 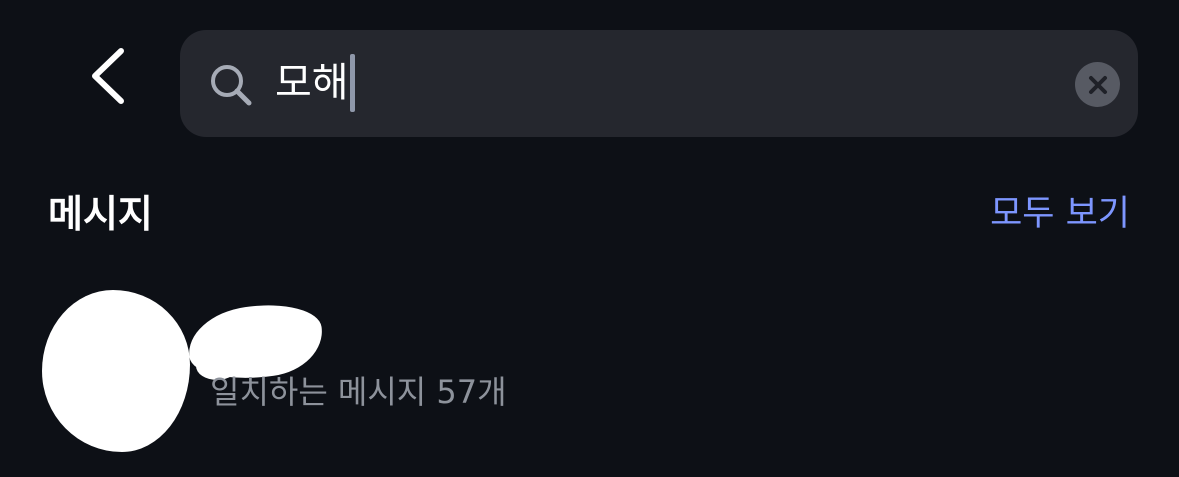 I want to click on chevron-left-icon, so click(x=108, y=76).